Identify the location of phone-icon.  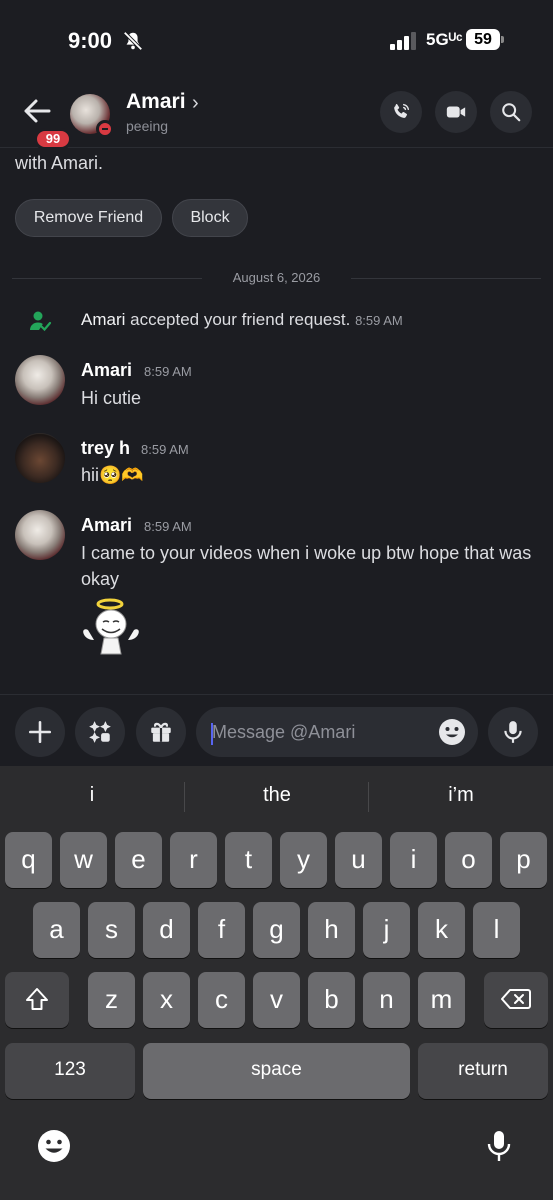
(402, 110).